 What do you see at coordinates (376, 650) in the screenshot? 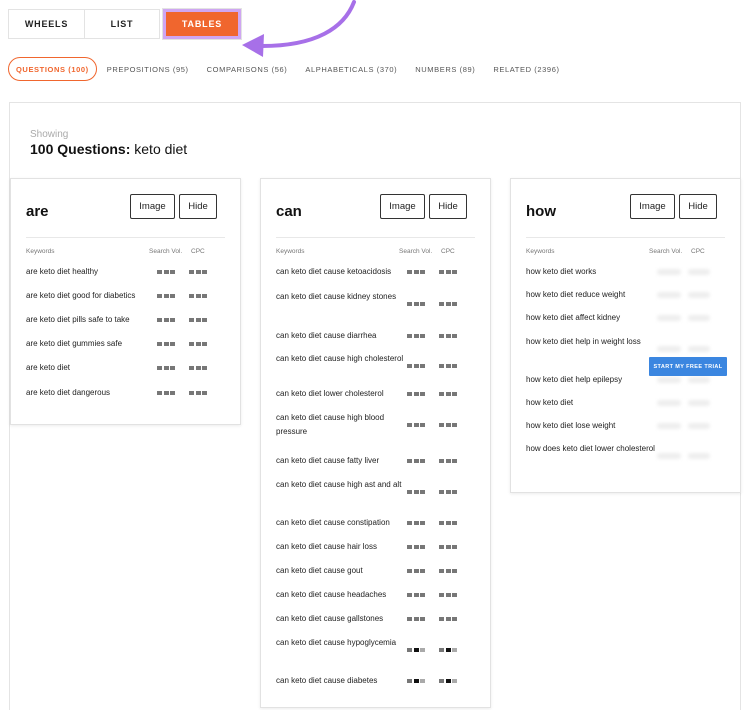
I see `table-row: can keto diet cause hypoglycemia` at bounding box center [376, 650].